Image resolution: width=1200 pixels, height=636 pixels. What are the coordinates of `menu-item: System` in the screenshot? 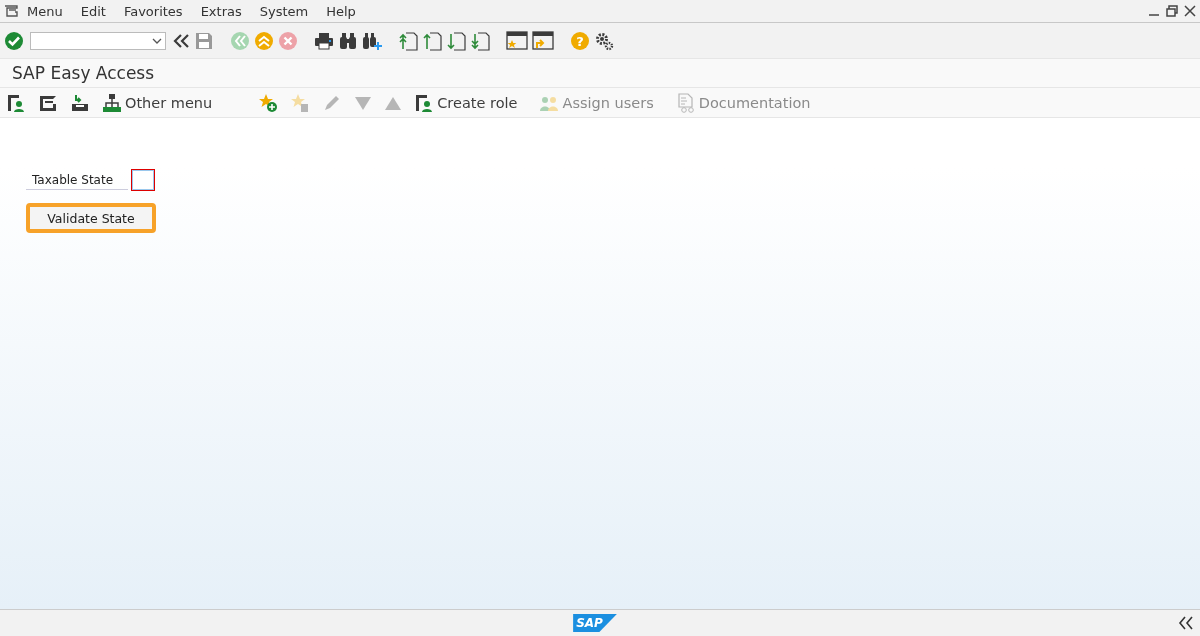 It's located at (284, 11).